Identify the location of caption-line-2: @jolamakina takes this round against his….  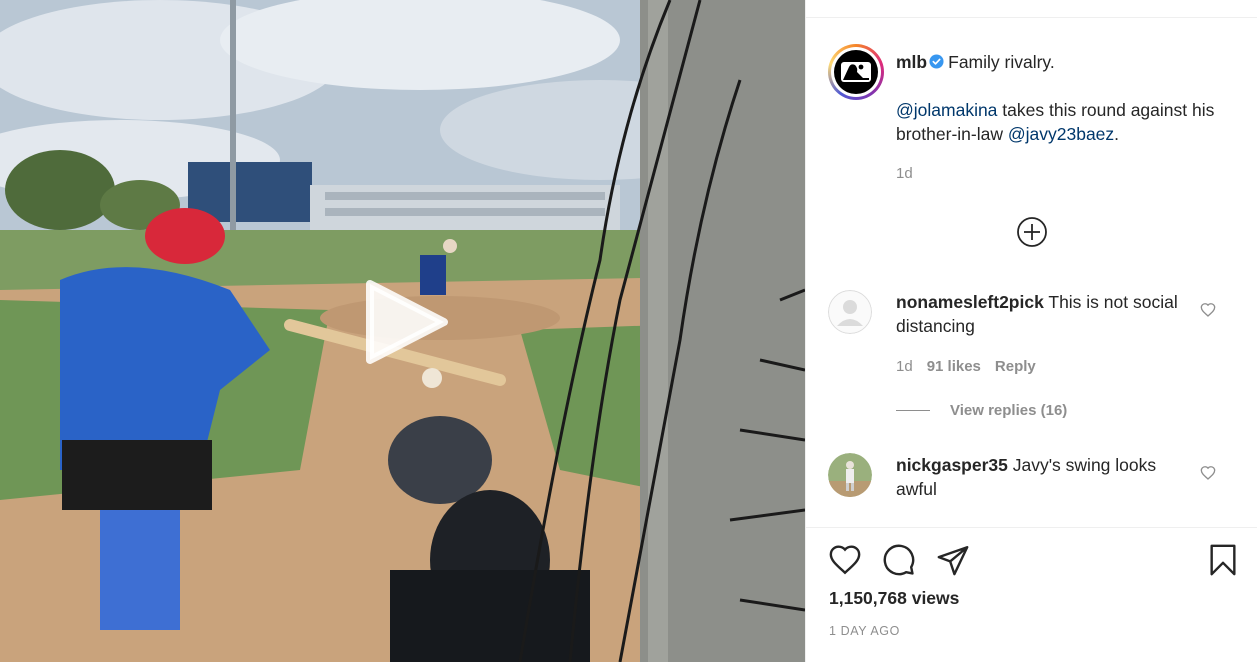
(1061, 122).